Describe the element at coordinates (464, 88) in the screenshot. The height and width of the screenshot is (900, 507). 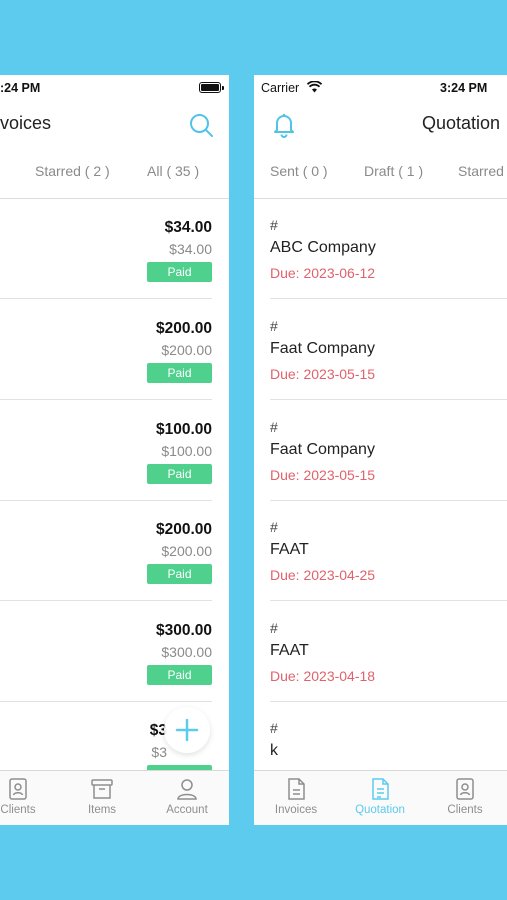
I see `status-time: 3:24 PM` at that location.